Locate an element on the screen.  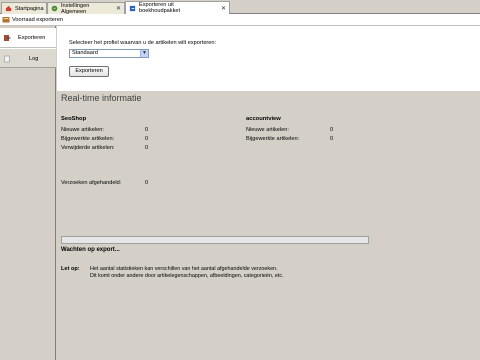
log-page-icon is located at coordinates (7, 59).